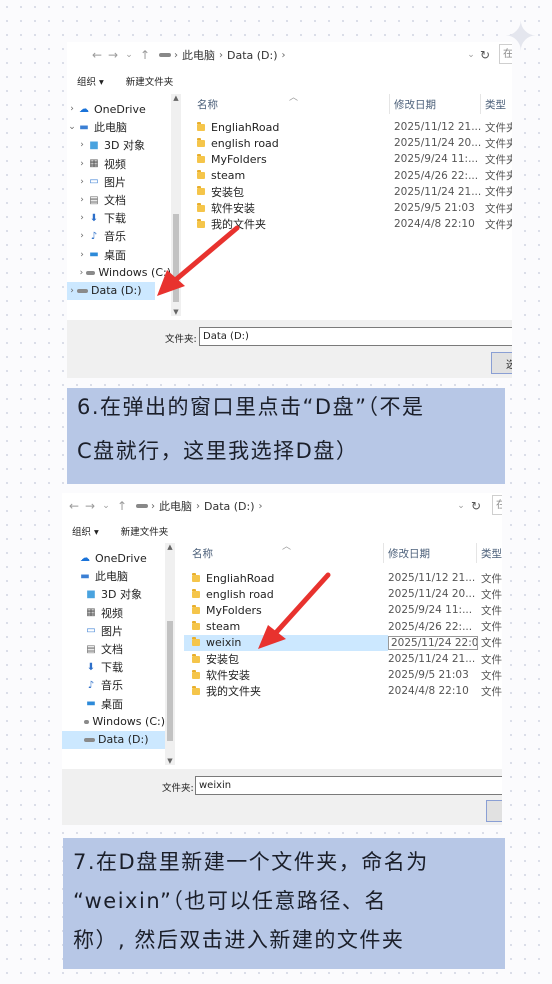  I want to click on folder-name-input: Data (D:), so click(355, 336).